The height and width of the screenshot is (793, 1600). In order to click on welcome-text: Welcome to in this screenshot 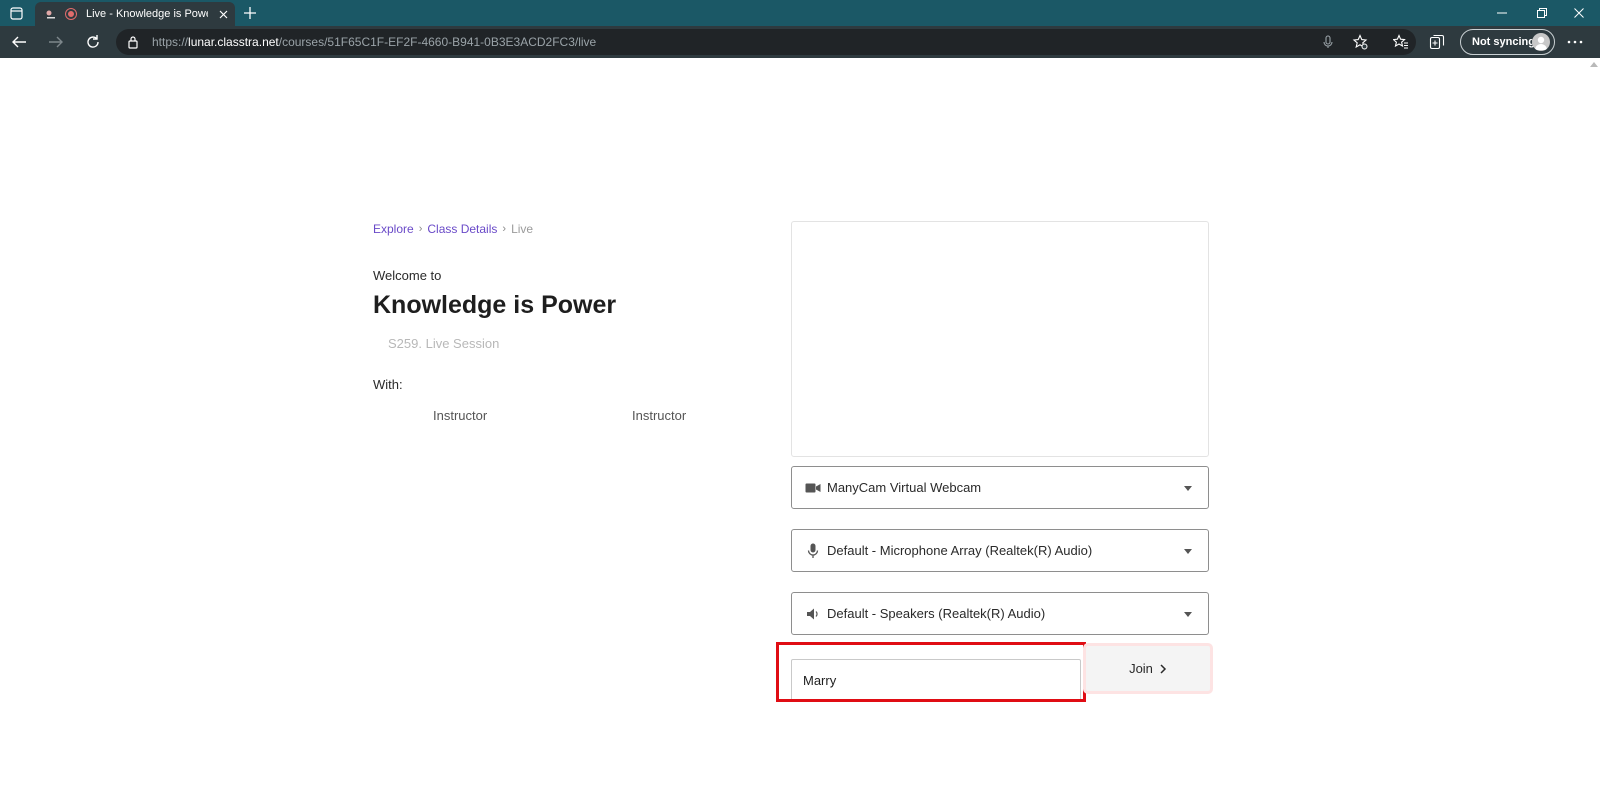, I will do `click(407, 275)`.